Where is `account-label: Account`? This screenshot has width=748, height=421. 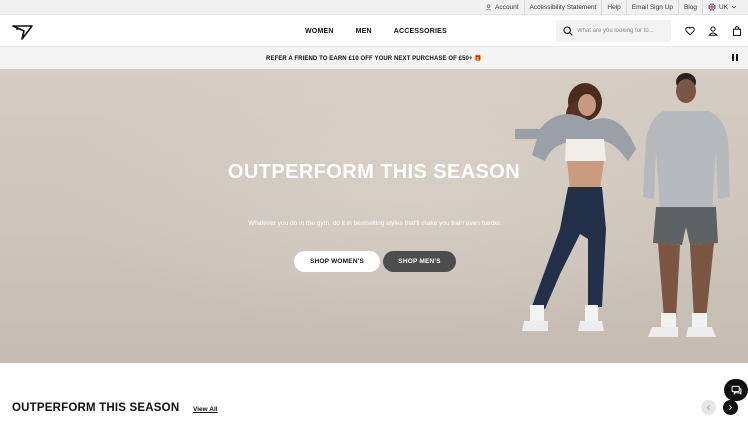
account-label: Account is located at coordinates (507, 7).